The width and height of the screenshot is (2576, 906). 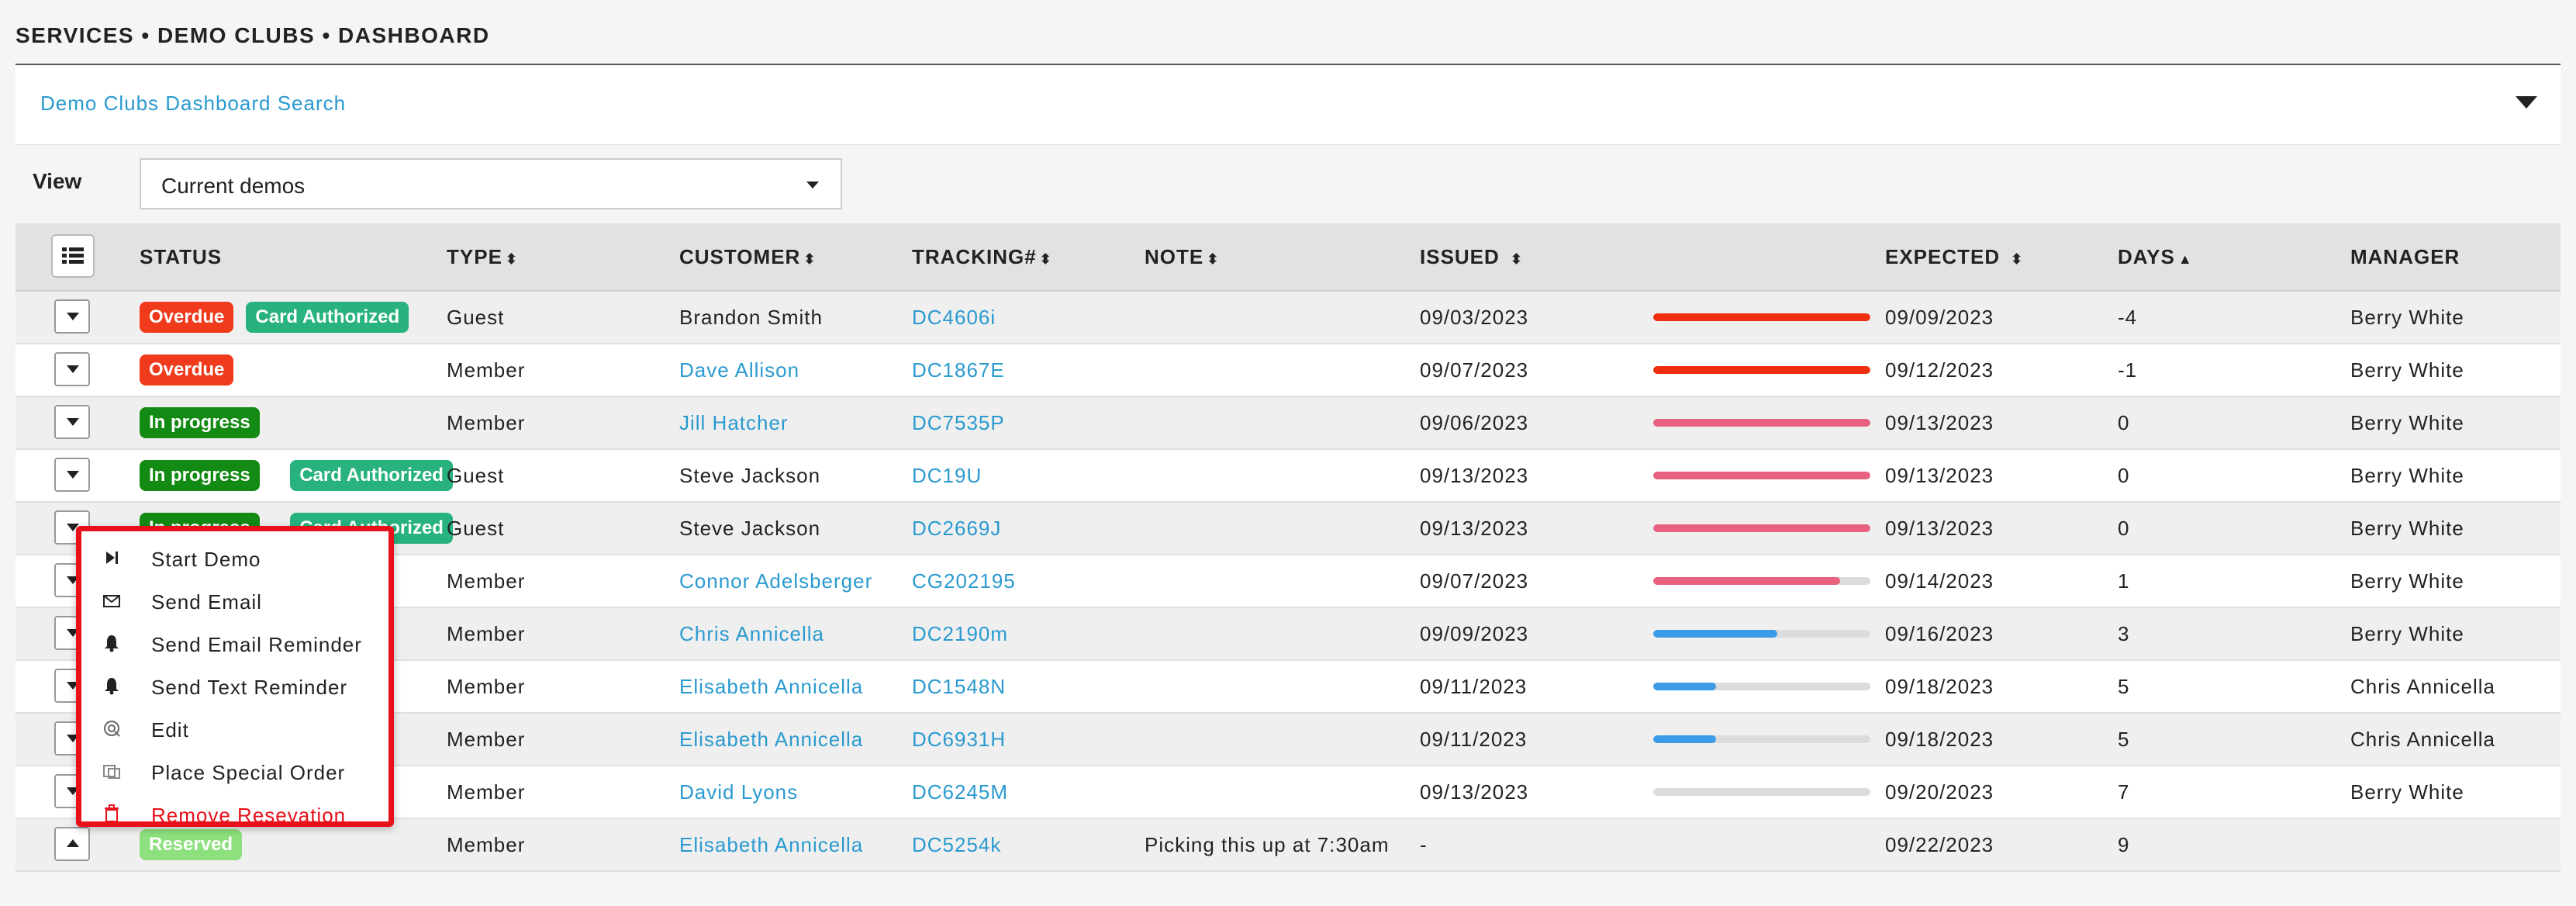 I want to click on tracking-link: DC2669J, so click(x=957, y=529).